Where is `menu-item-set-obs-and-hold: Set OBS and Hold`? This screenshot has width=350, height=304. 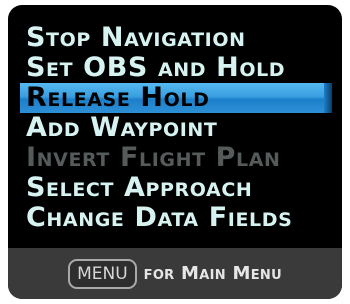 menu-item-set-obs-and-hold: Set OBS and Hold is located at coordinates (175, 68).